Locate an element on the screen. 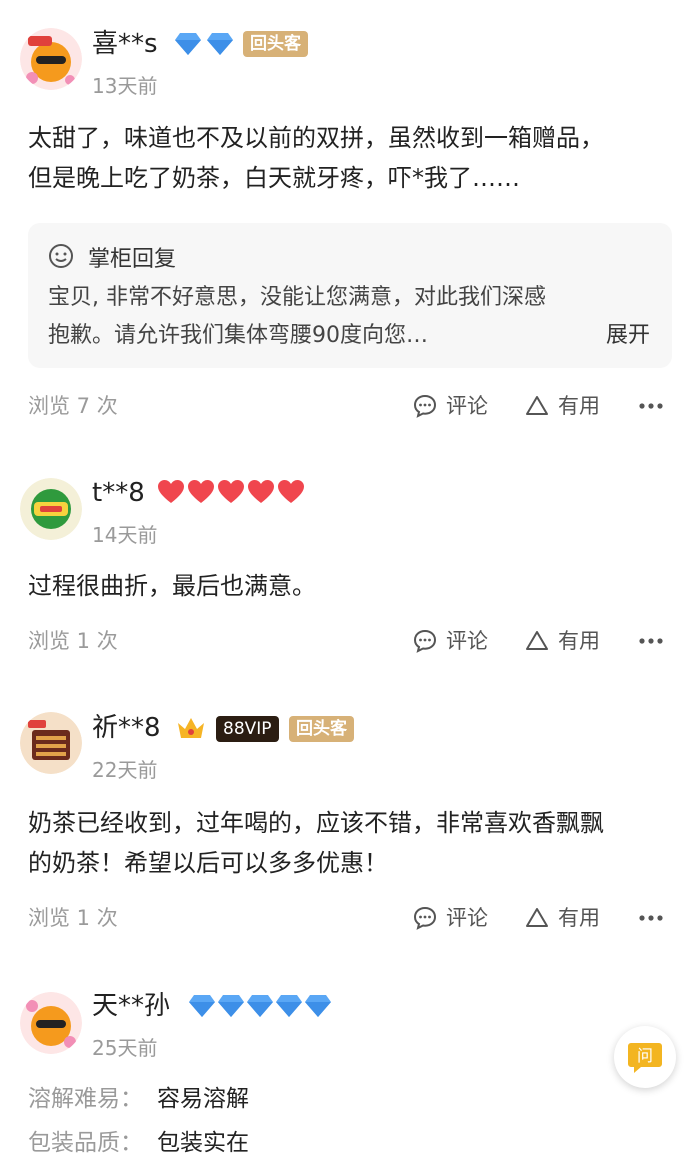  review-date: 14天前 is located at coordinates (125, 535).